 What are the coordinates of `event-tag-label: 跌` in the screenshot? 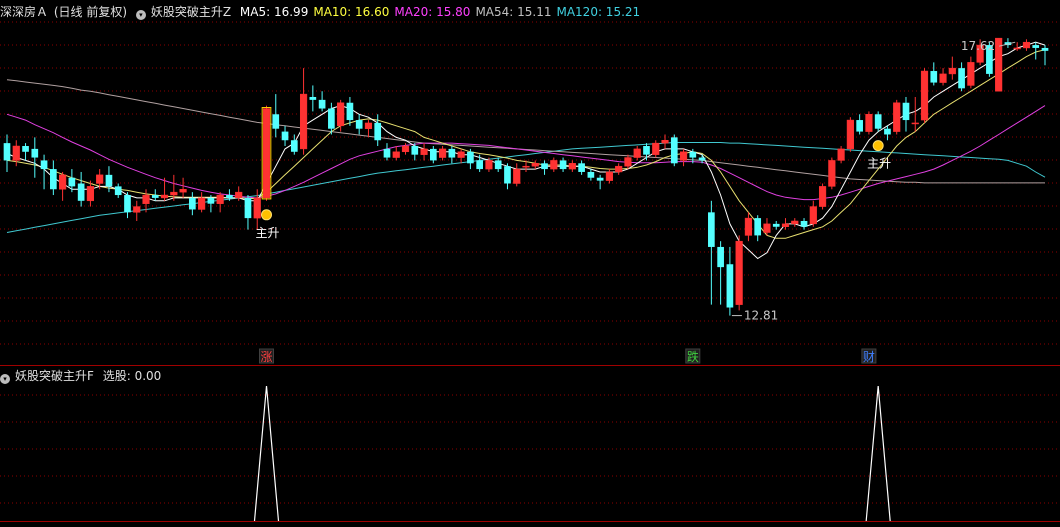 It's located at (693, 356).